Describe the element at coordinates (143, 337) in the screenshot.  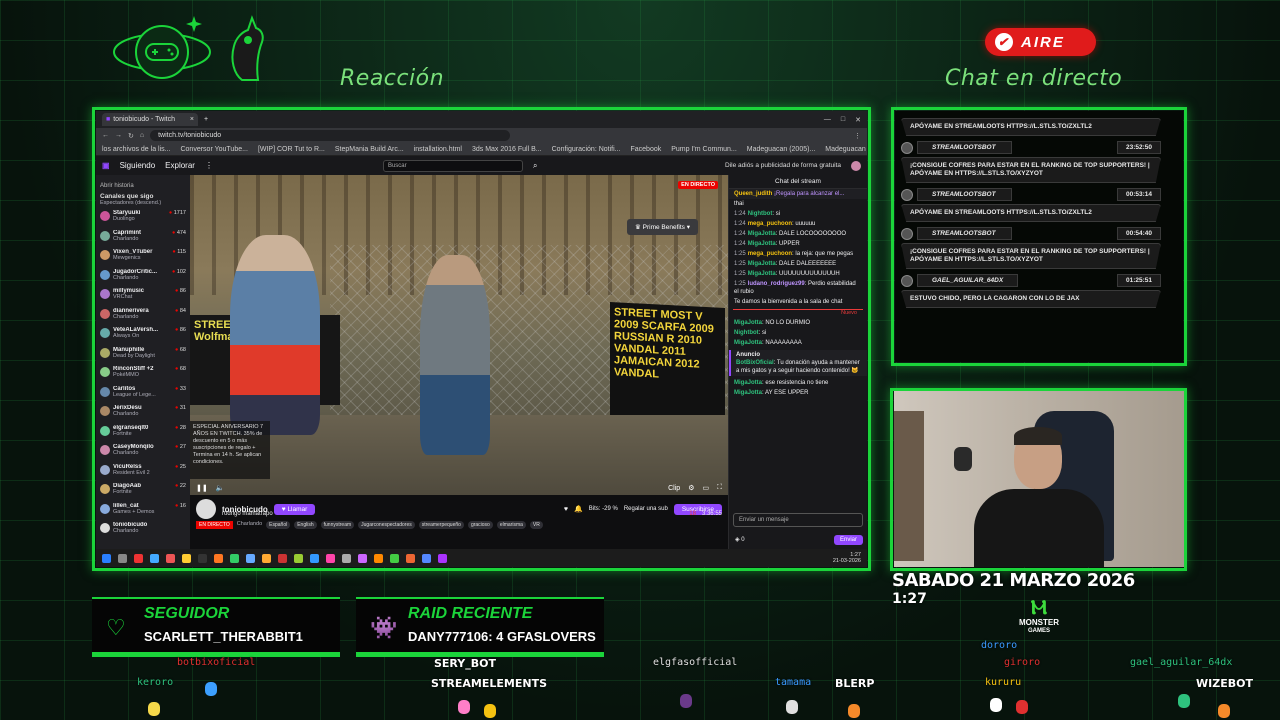
I see `sidebar-channel: VeteALaVersh...Always On86` at that location.